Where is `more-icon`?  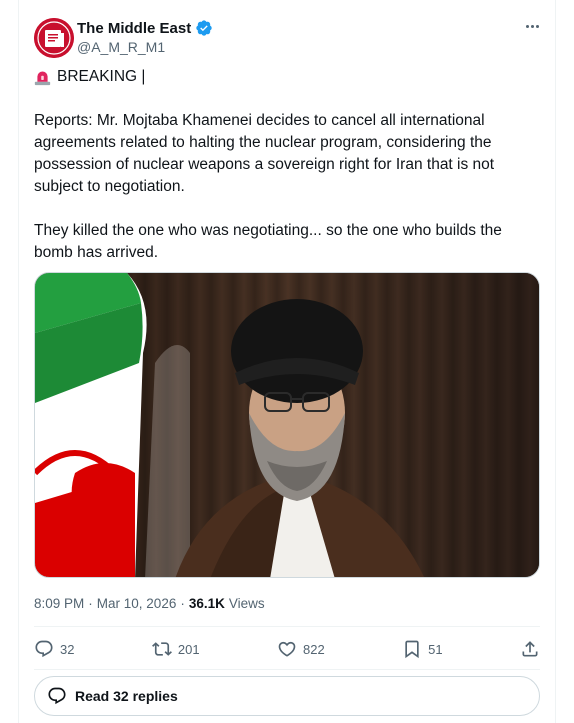 more-icon is located at coordinates (532, 26).